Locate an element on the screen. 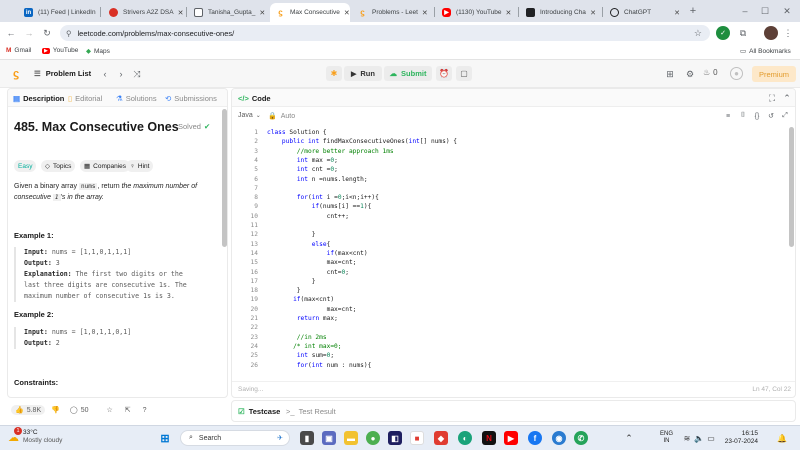  tab-editorial: ▯ Editorial is located at coordinates (85, 98).